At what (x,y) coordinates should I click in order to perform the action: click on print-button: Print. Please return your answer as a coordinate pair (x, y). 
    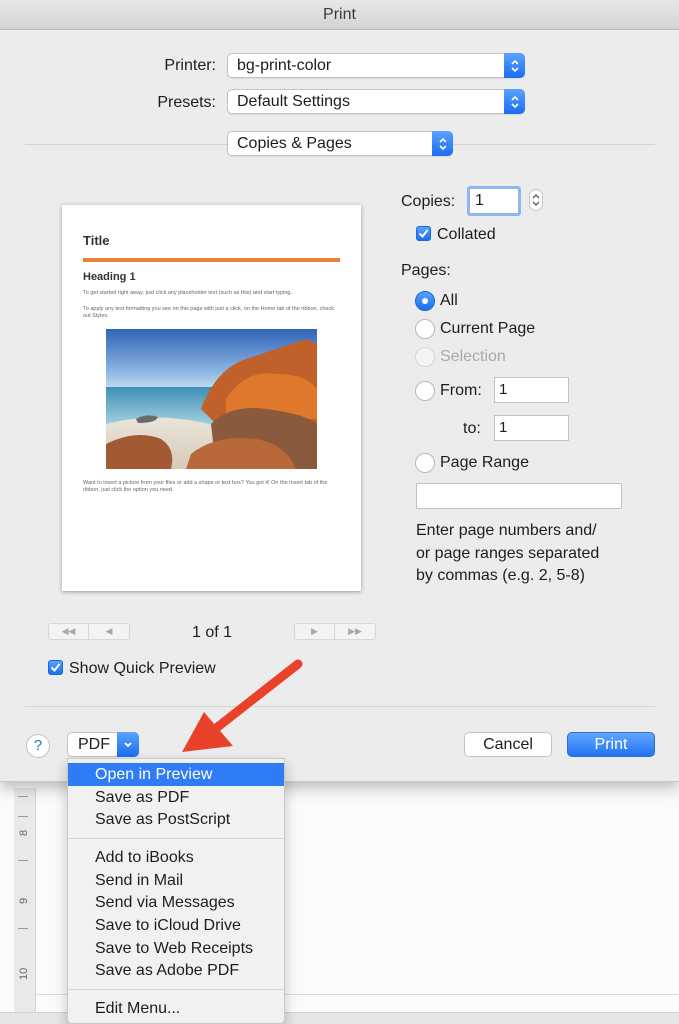
    Looking at the image, I should click on (611, 744).